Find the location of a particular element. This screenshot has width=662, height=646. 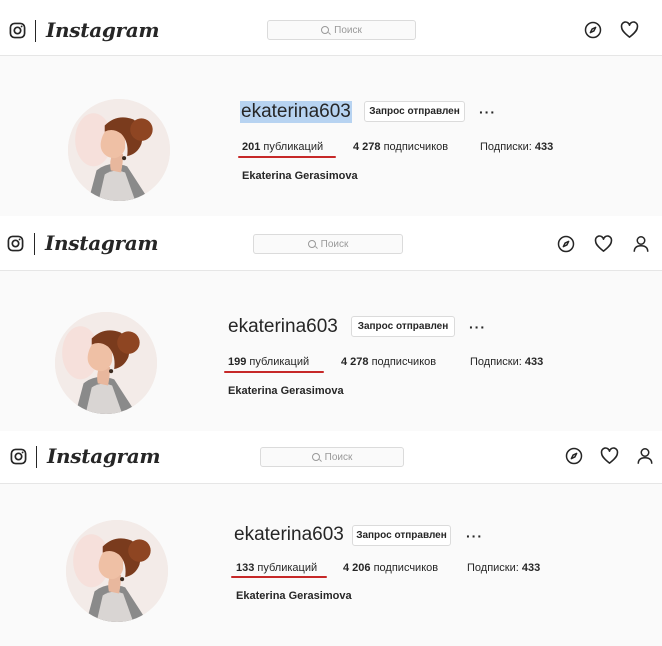

followers-count: 4 206 подписчиков is located at coordinates (390, 568).